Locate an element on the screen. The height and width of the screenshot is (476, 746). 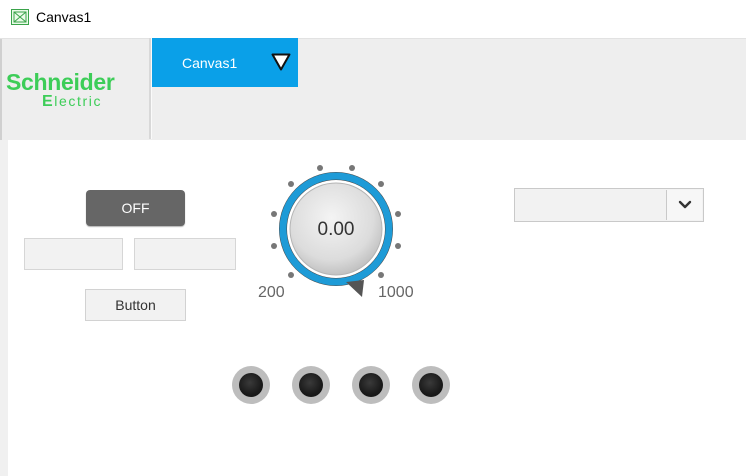
knob-value: 0.00 is located at coordinates (336, 229).